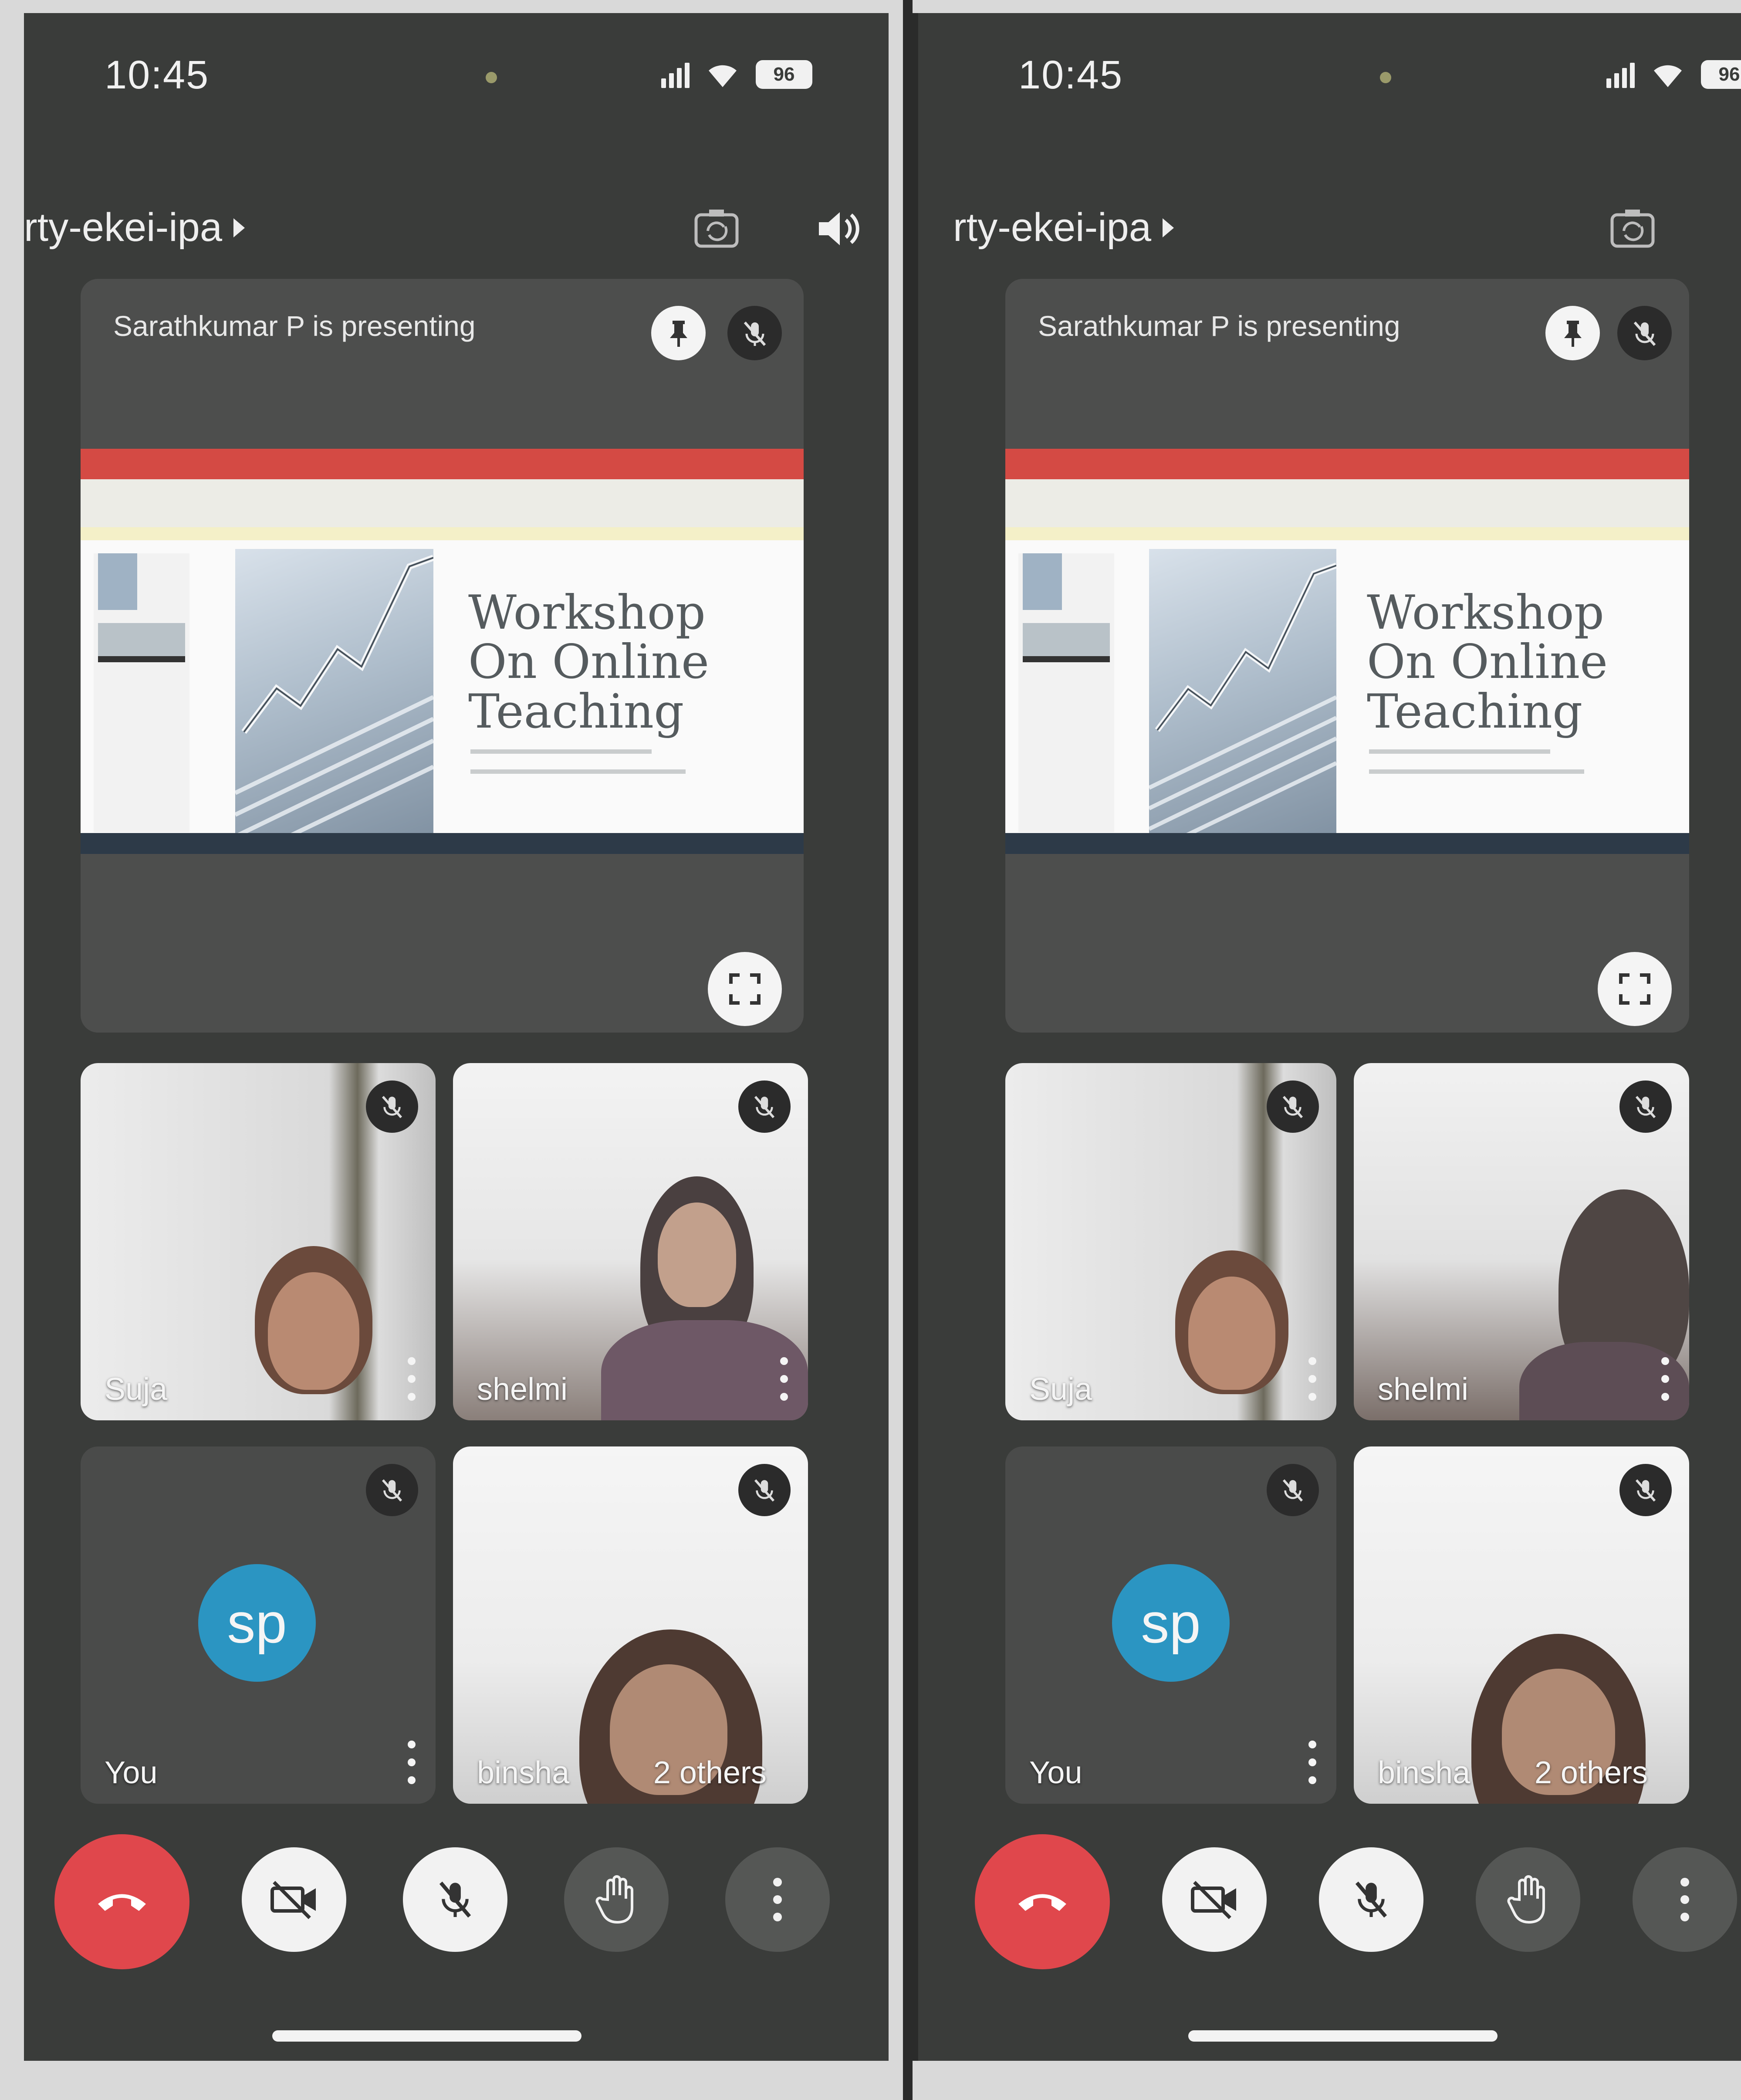  What do you see at coordinates (1053, 227) in the screenshot?
I see `meeting-code: rty-ekei-ipa` at bounding box center [1053, 227].